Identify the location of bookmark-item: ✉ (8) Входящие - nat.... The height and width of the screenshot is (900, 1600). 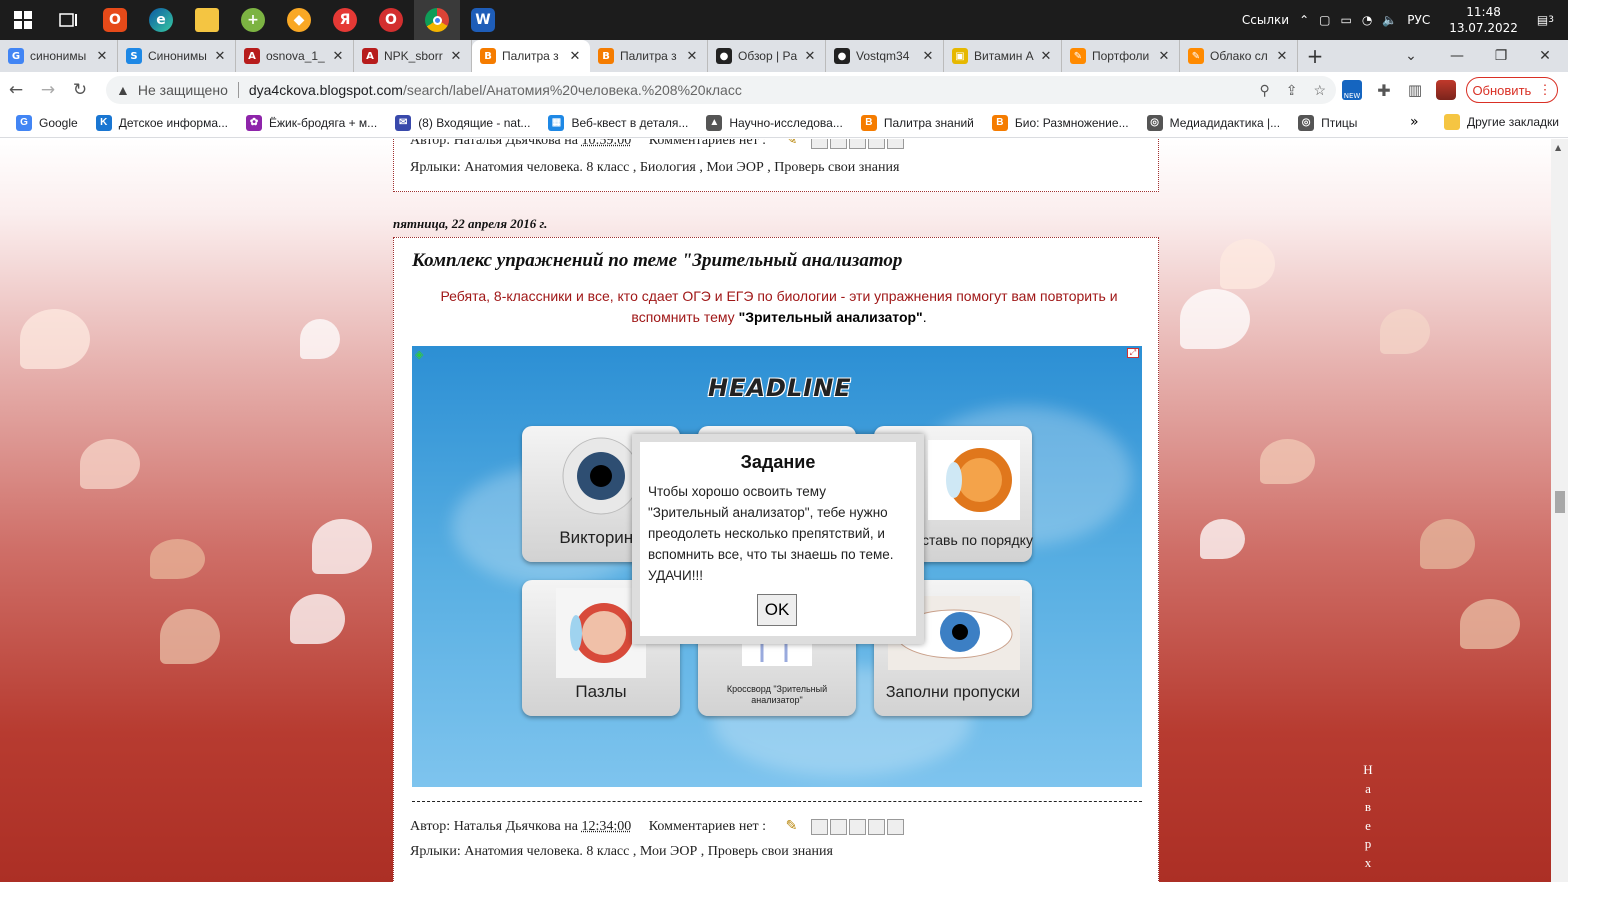
(462, 122).